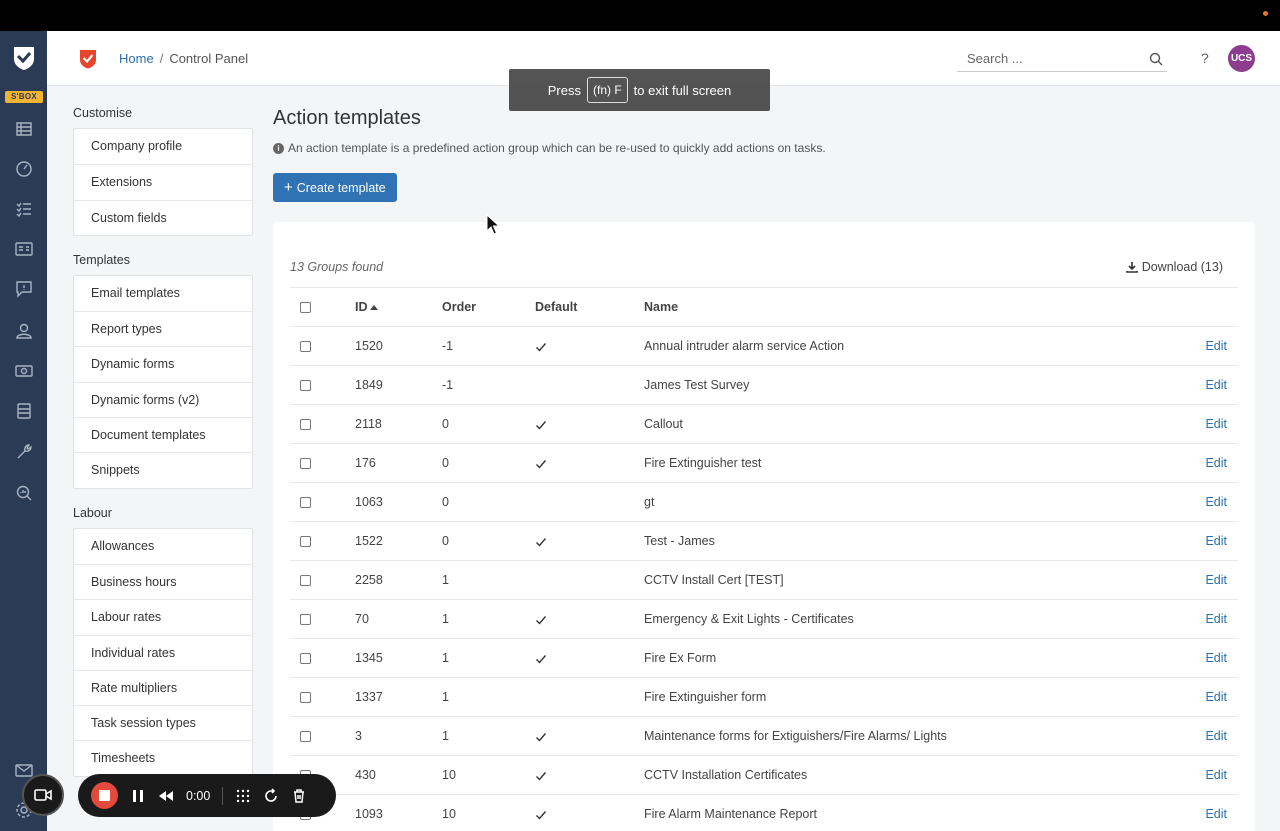  Describe the element at coordinates (24, 411) in the screenshot. I see `database-icon` at that location.